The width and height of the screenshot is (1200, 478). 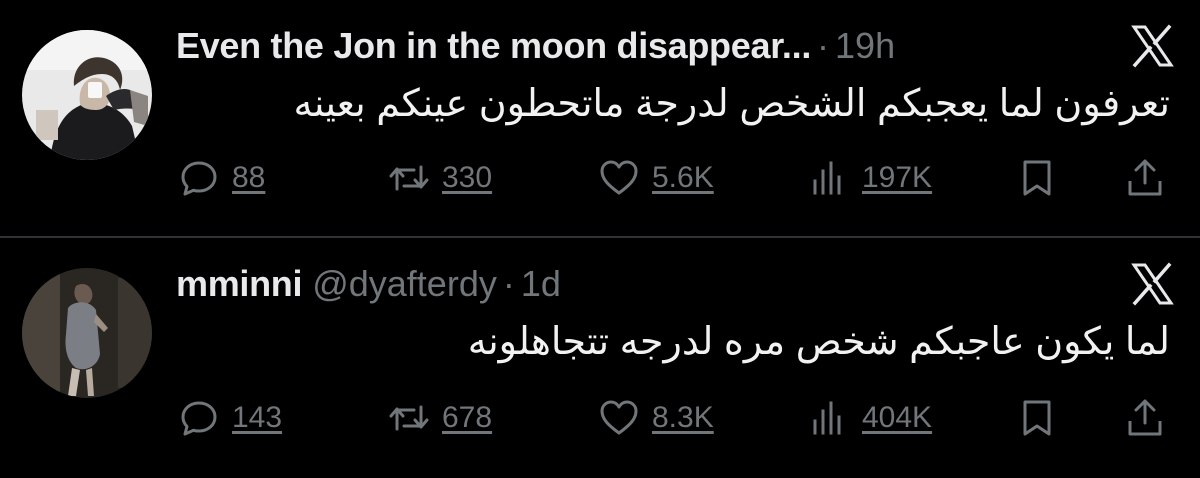 I want to click on tweet-header: mminni @dyafterdy · 1d, so click(x=368, y=284).